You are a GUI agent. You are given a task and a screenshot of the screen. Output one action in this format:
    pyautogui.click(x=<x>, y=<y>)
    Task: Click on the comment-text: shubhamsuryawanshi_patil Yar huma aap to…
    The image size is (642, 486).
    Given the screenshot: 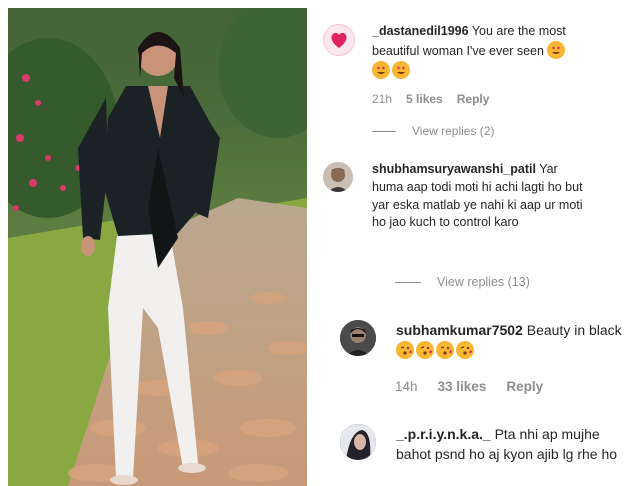 What is the action you would take?
    pyautogui.click(x=478, y=196)
    